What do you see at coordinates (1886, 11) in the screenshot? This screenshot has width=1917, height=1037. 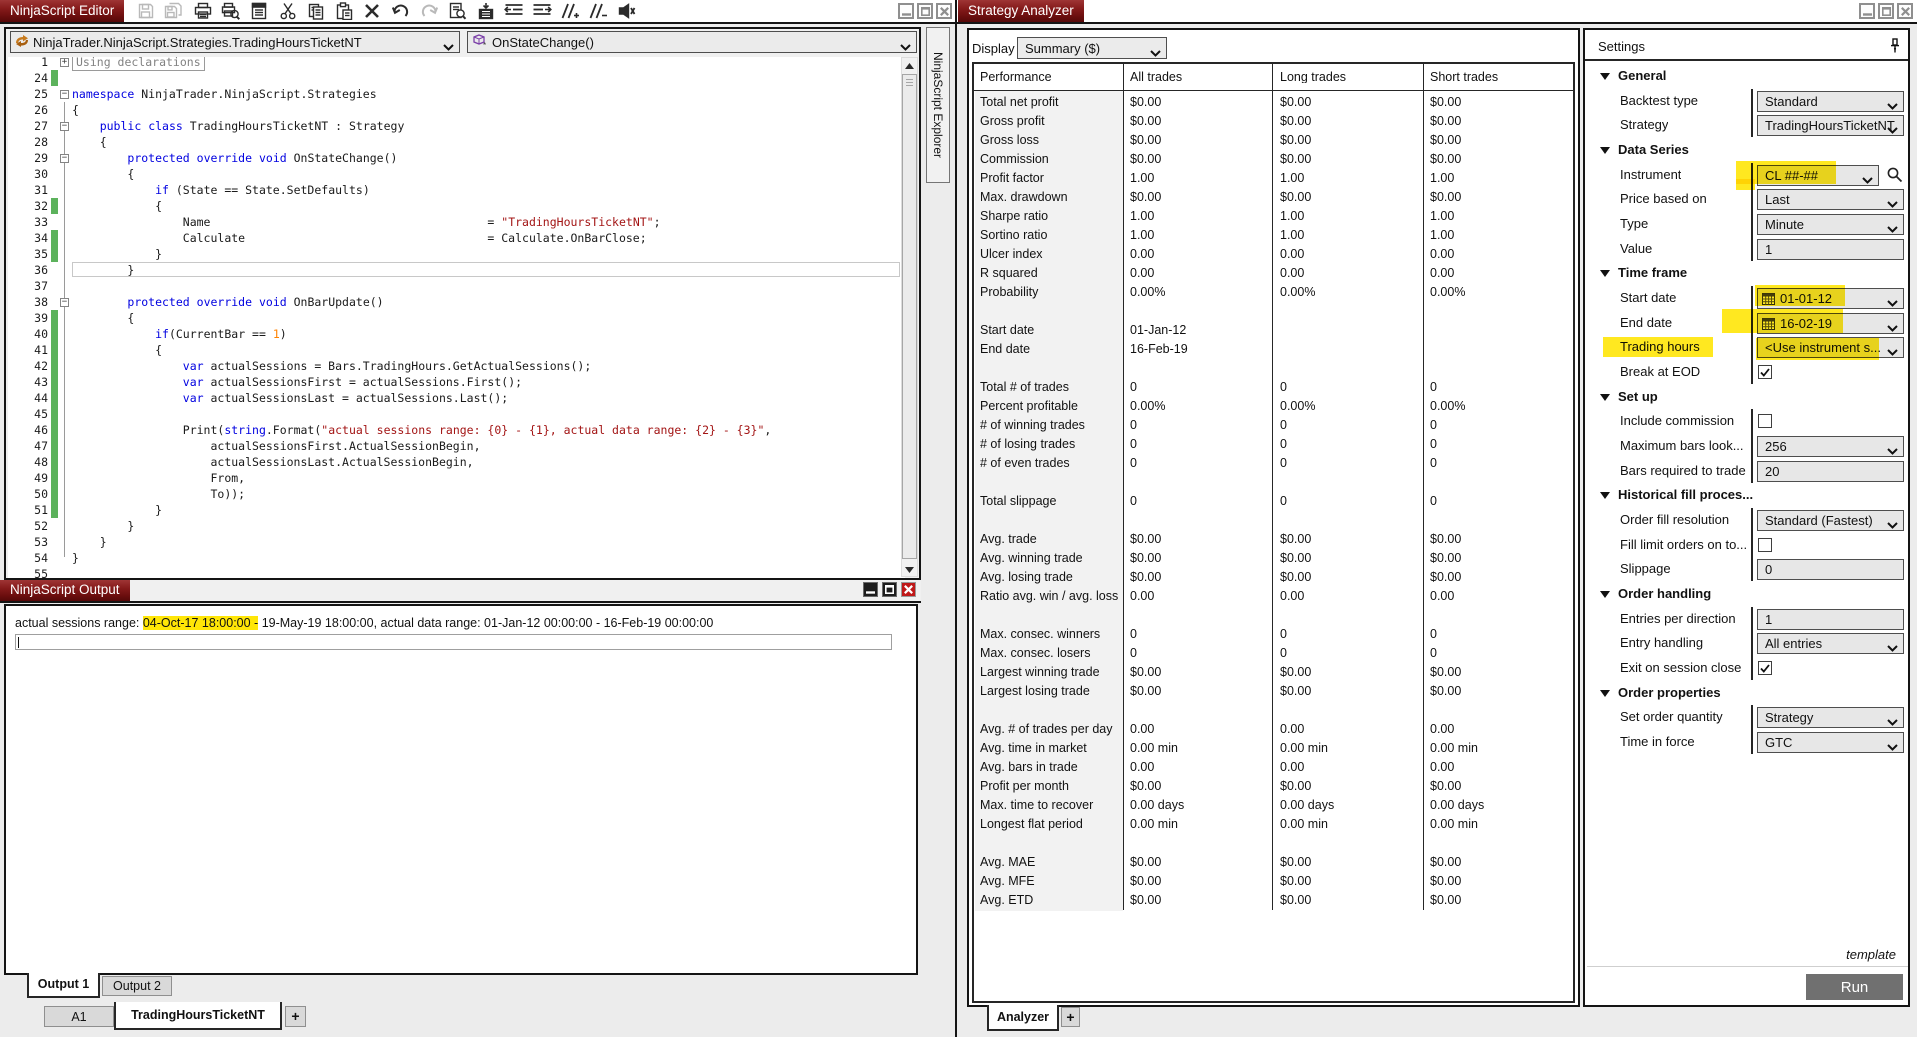 I see `analyzer-maximize-button` at bounding box center [1886, 11].